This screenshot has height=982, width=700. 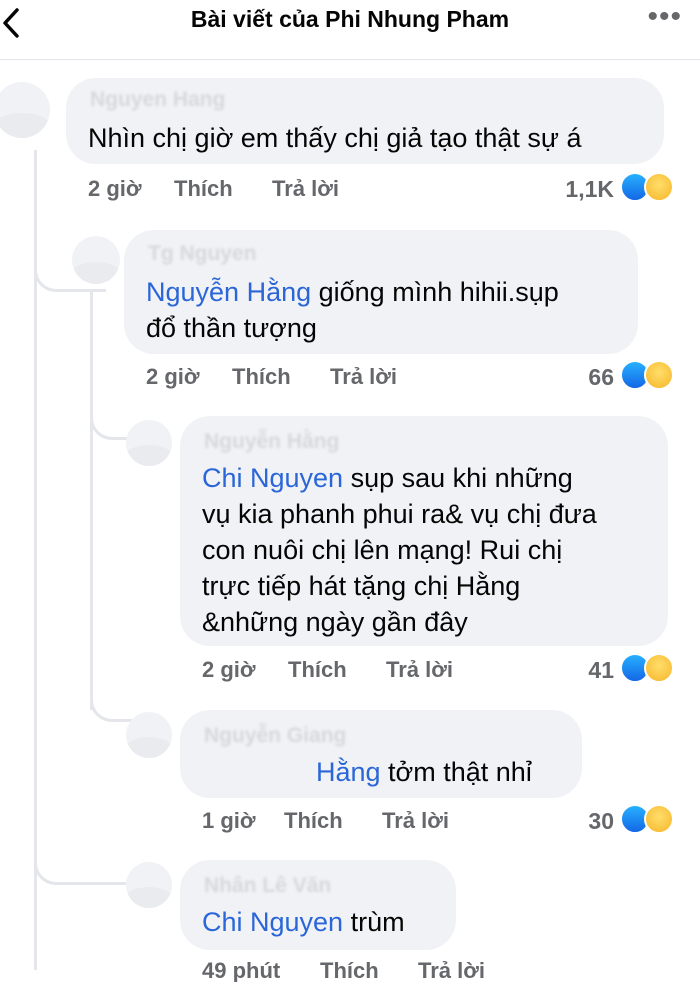 I want to click on thread-branch, so click(x=84, y=865).